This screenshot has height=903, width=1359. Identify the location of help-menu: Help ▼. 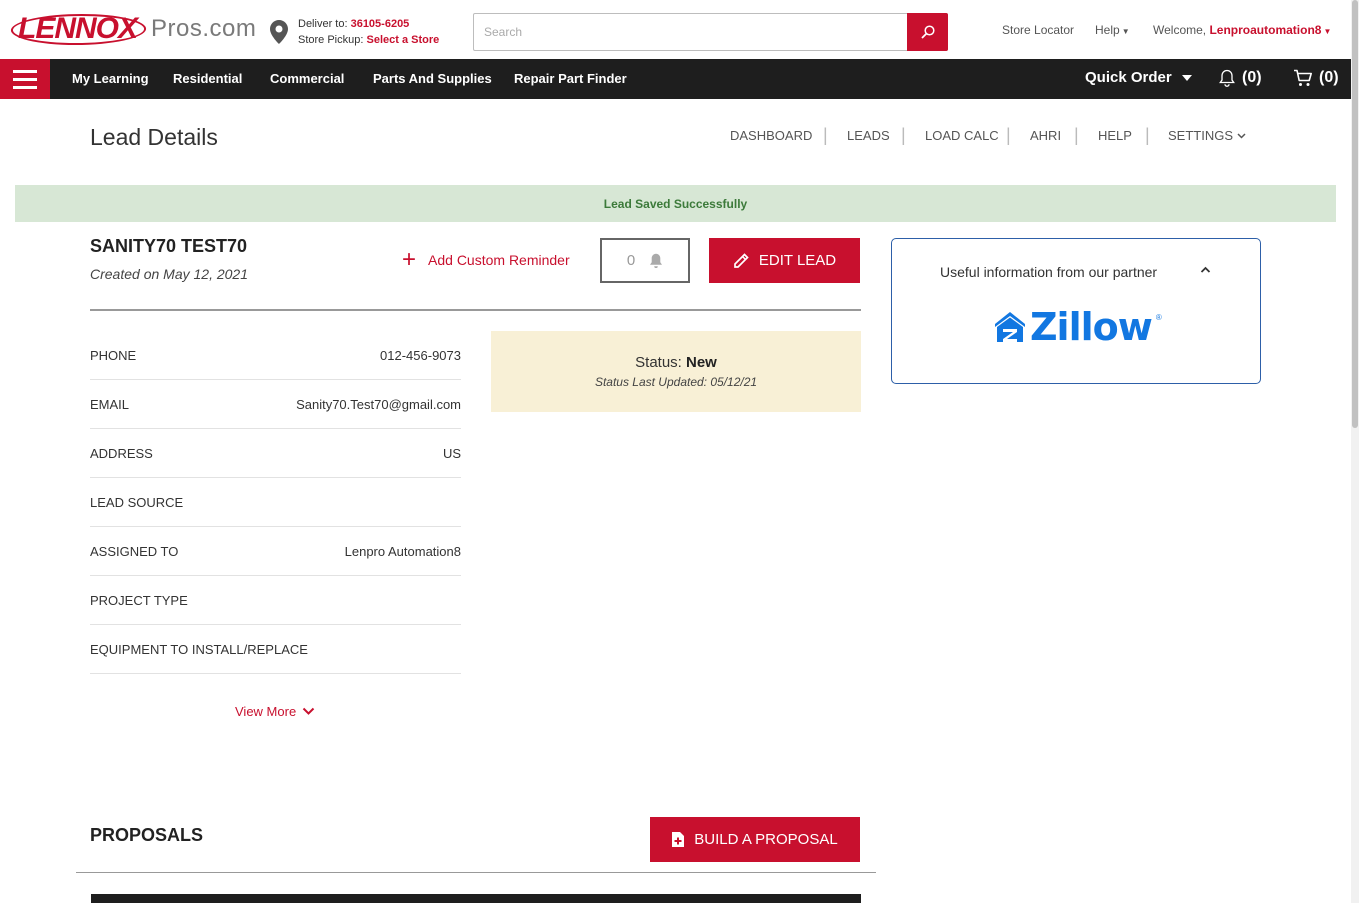
(1112, 30).